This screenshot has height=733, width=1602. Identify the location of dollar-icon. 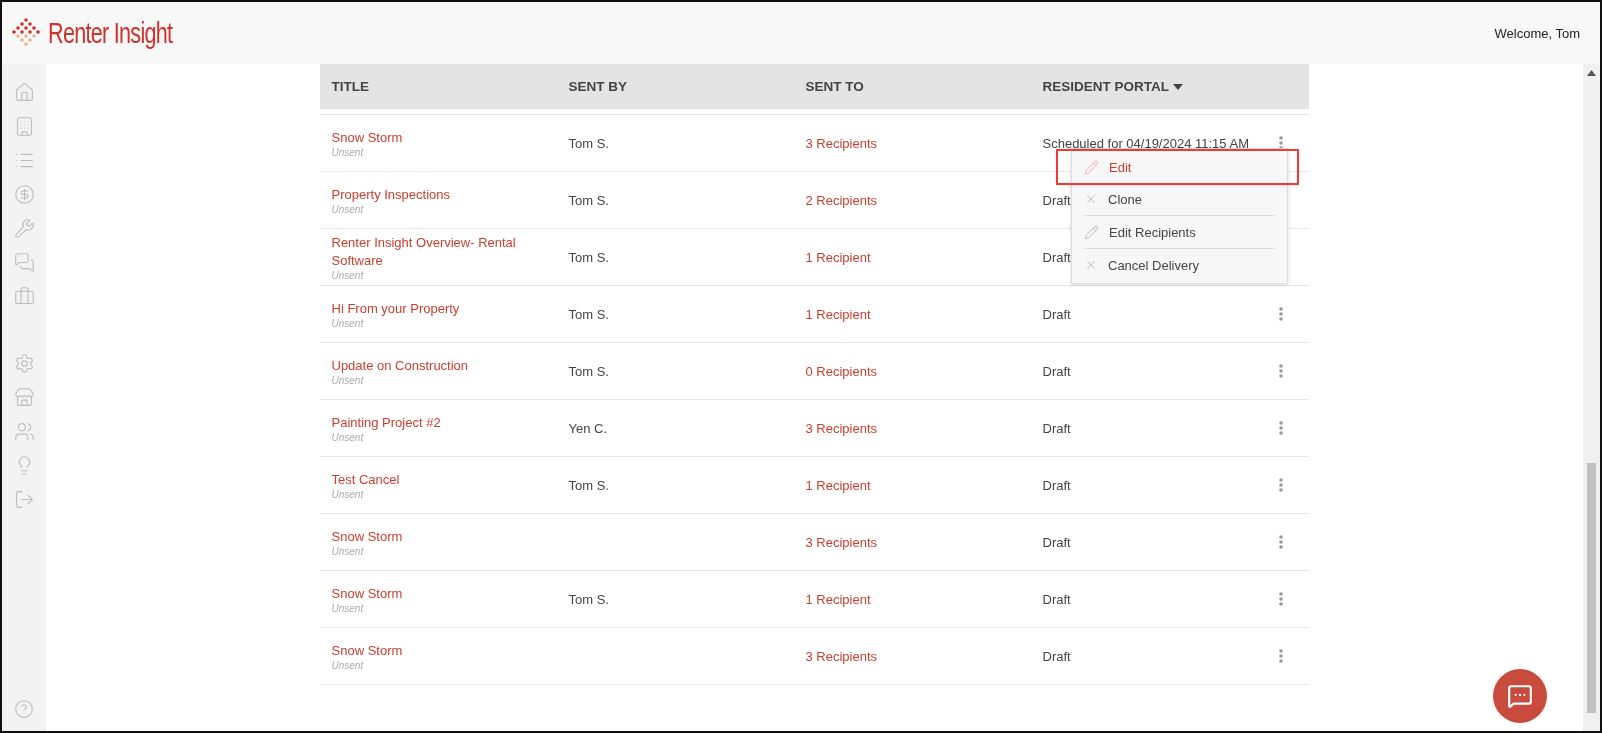
(24, 194).